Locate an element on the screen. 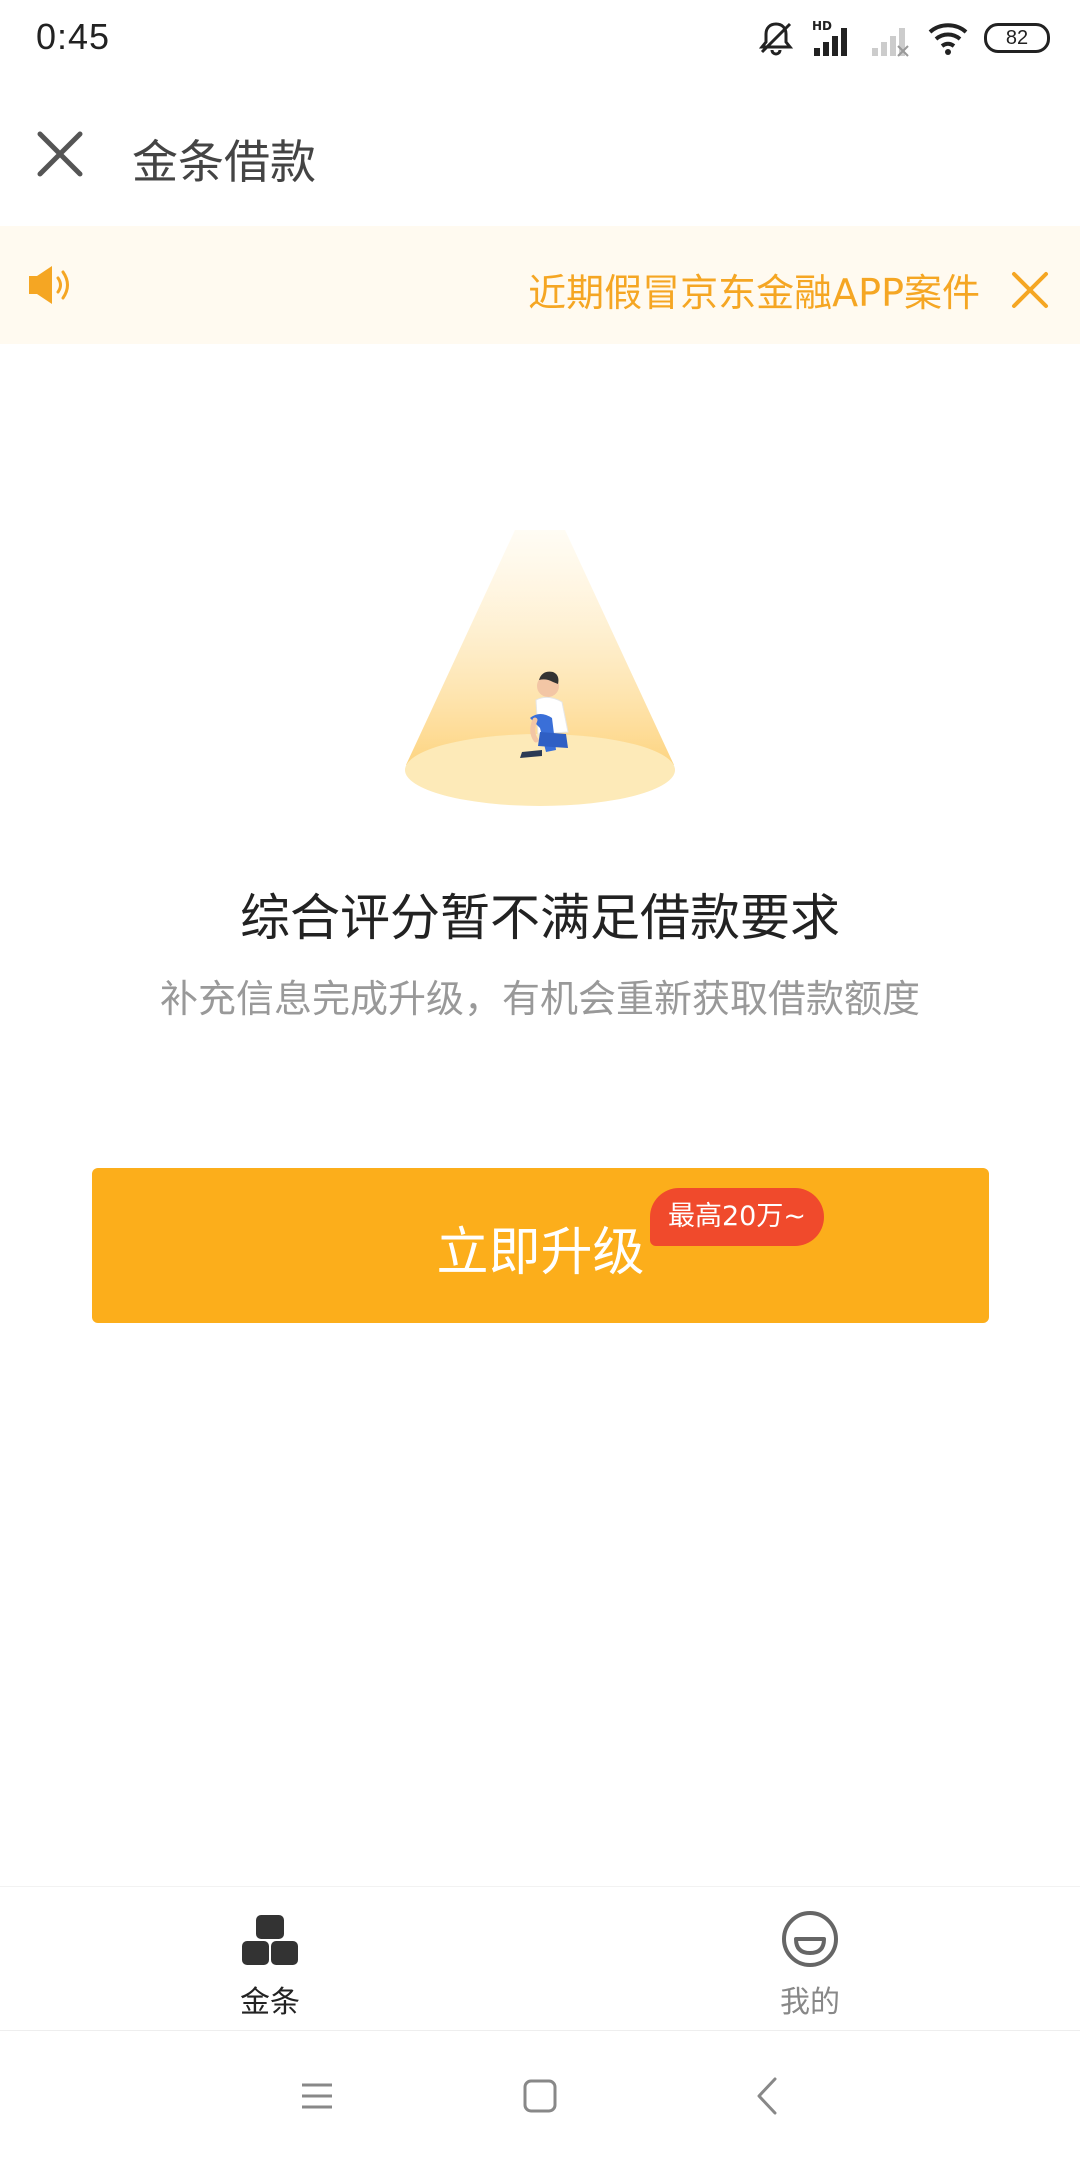 The width and height of the screenshot is (1080, 2160). signal-empty-icon is located at coordinates (890, 42).